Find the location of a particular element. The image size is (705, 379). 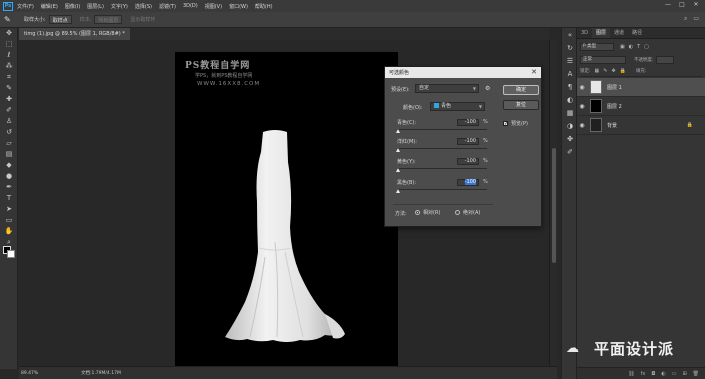

link-layers-icon: ⛓ is located at coordinates (631, 374).